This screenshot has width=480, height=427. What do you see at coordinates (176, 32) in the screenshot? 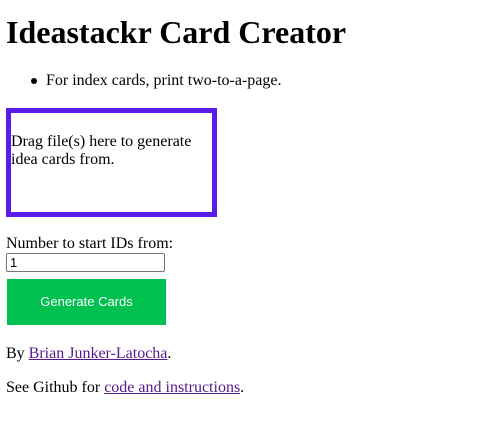
I see `page-title: Ideastackr Card Creator` at bounding box center [176, 32].